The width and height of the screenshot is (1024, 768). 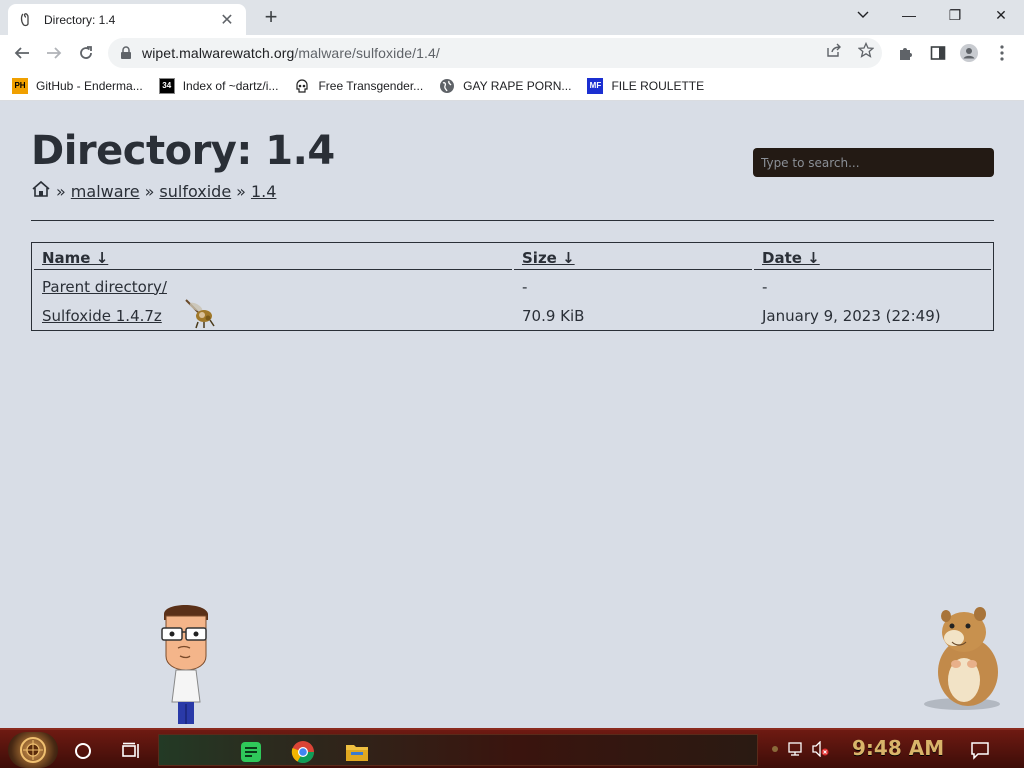 I want to click on cell-size: -, so click(x=525, y=286).